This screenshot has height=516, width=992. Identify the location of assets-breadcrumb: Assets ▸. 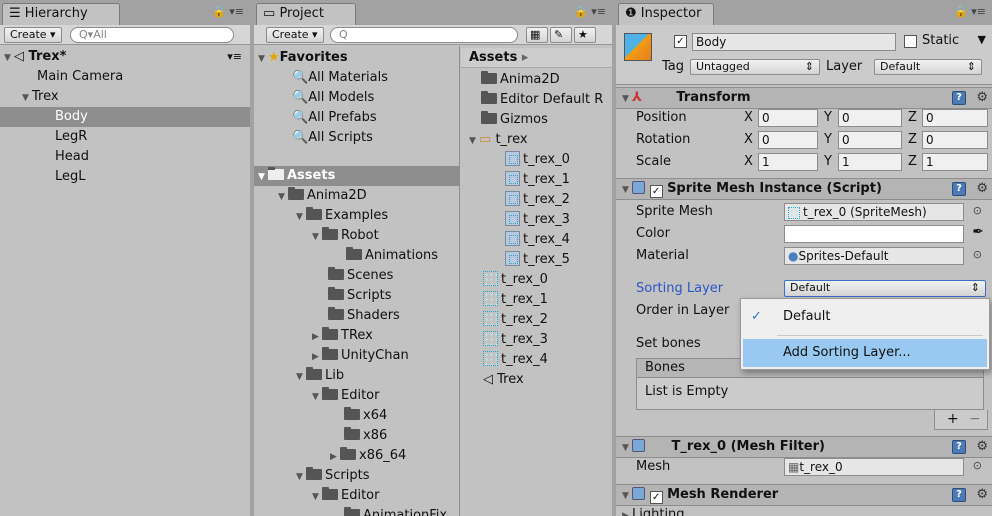
(536, 58).